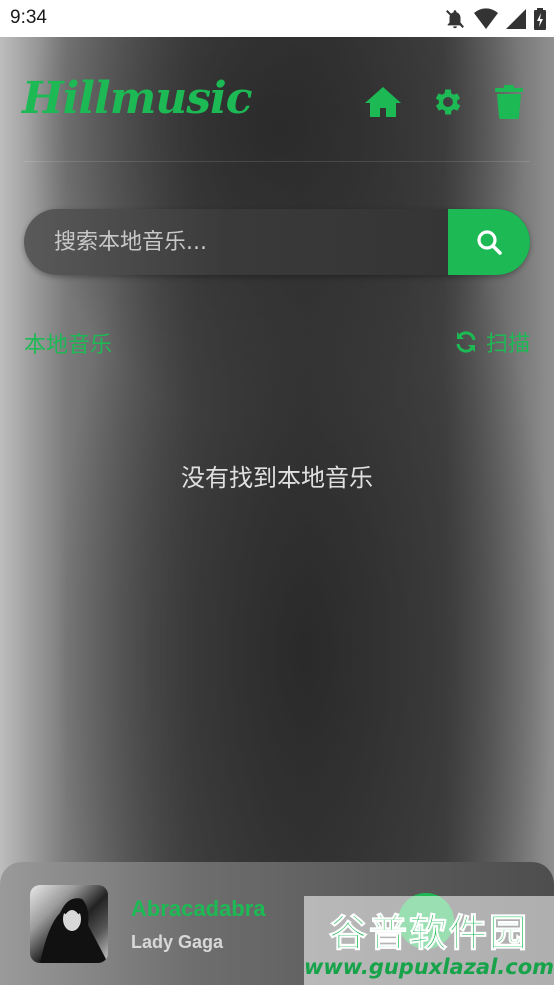 The height and width of the screenshot is (985, 554). What do you see at coordinates (137, 98) in the screenshot?
I see `app-logo: Hillmusic` at bounding box center [137, 98].